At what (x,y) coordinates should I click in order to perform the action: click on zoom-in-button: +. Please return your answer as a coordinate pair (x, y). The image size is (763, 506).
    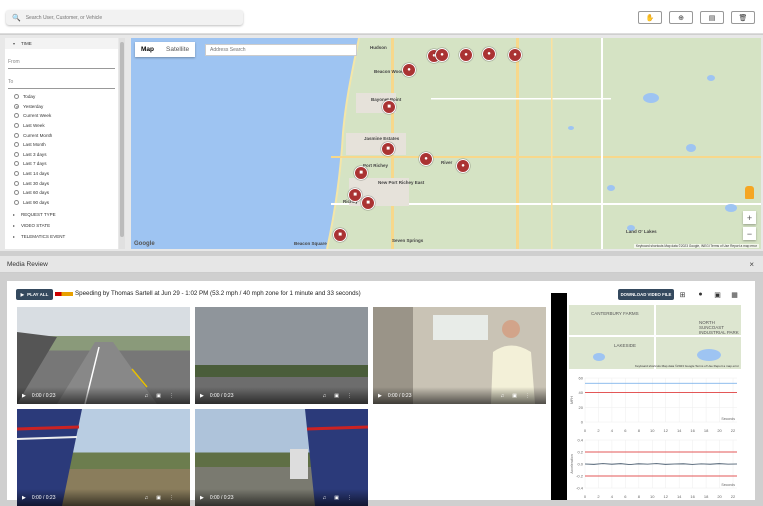
    Looking at the image, I should click on (749, 217).